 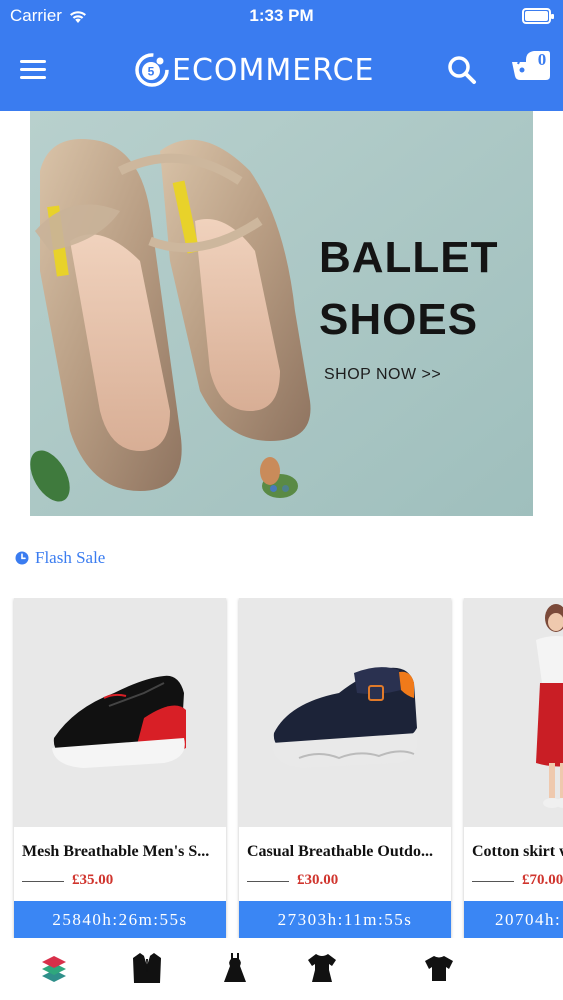 I want to click on product-card: Cotton skirt w £70.00 20704h:, so click(x=513, y=768).